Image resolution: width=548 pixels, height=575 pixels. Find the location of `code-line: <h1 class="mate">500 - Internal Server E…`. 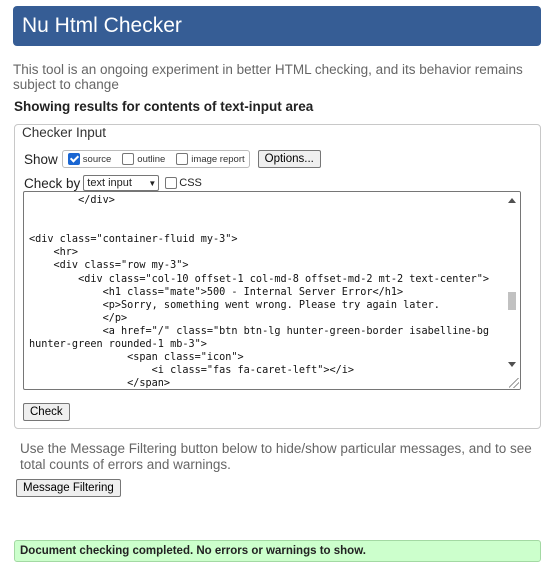

code-line: <h1 class="mate">500 - Internal Server E… is located at coordinates (216, 292).